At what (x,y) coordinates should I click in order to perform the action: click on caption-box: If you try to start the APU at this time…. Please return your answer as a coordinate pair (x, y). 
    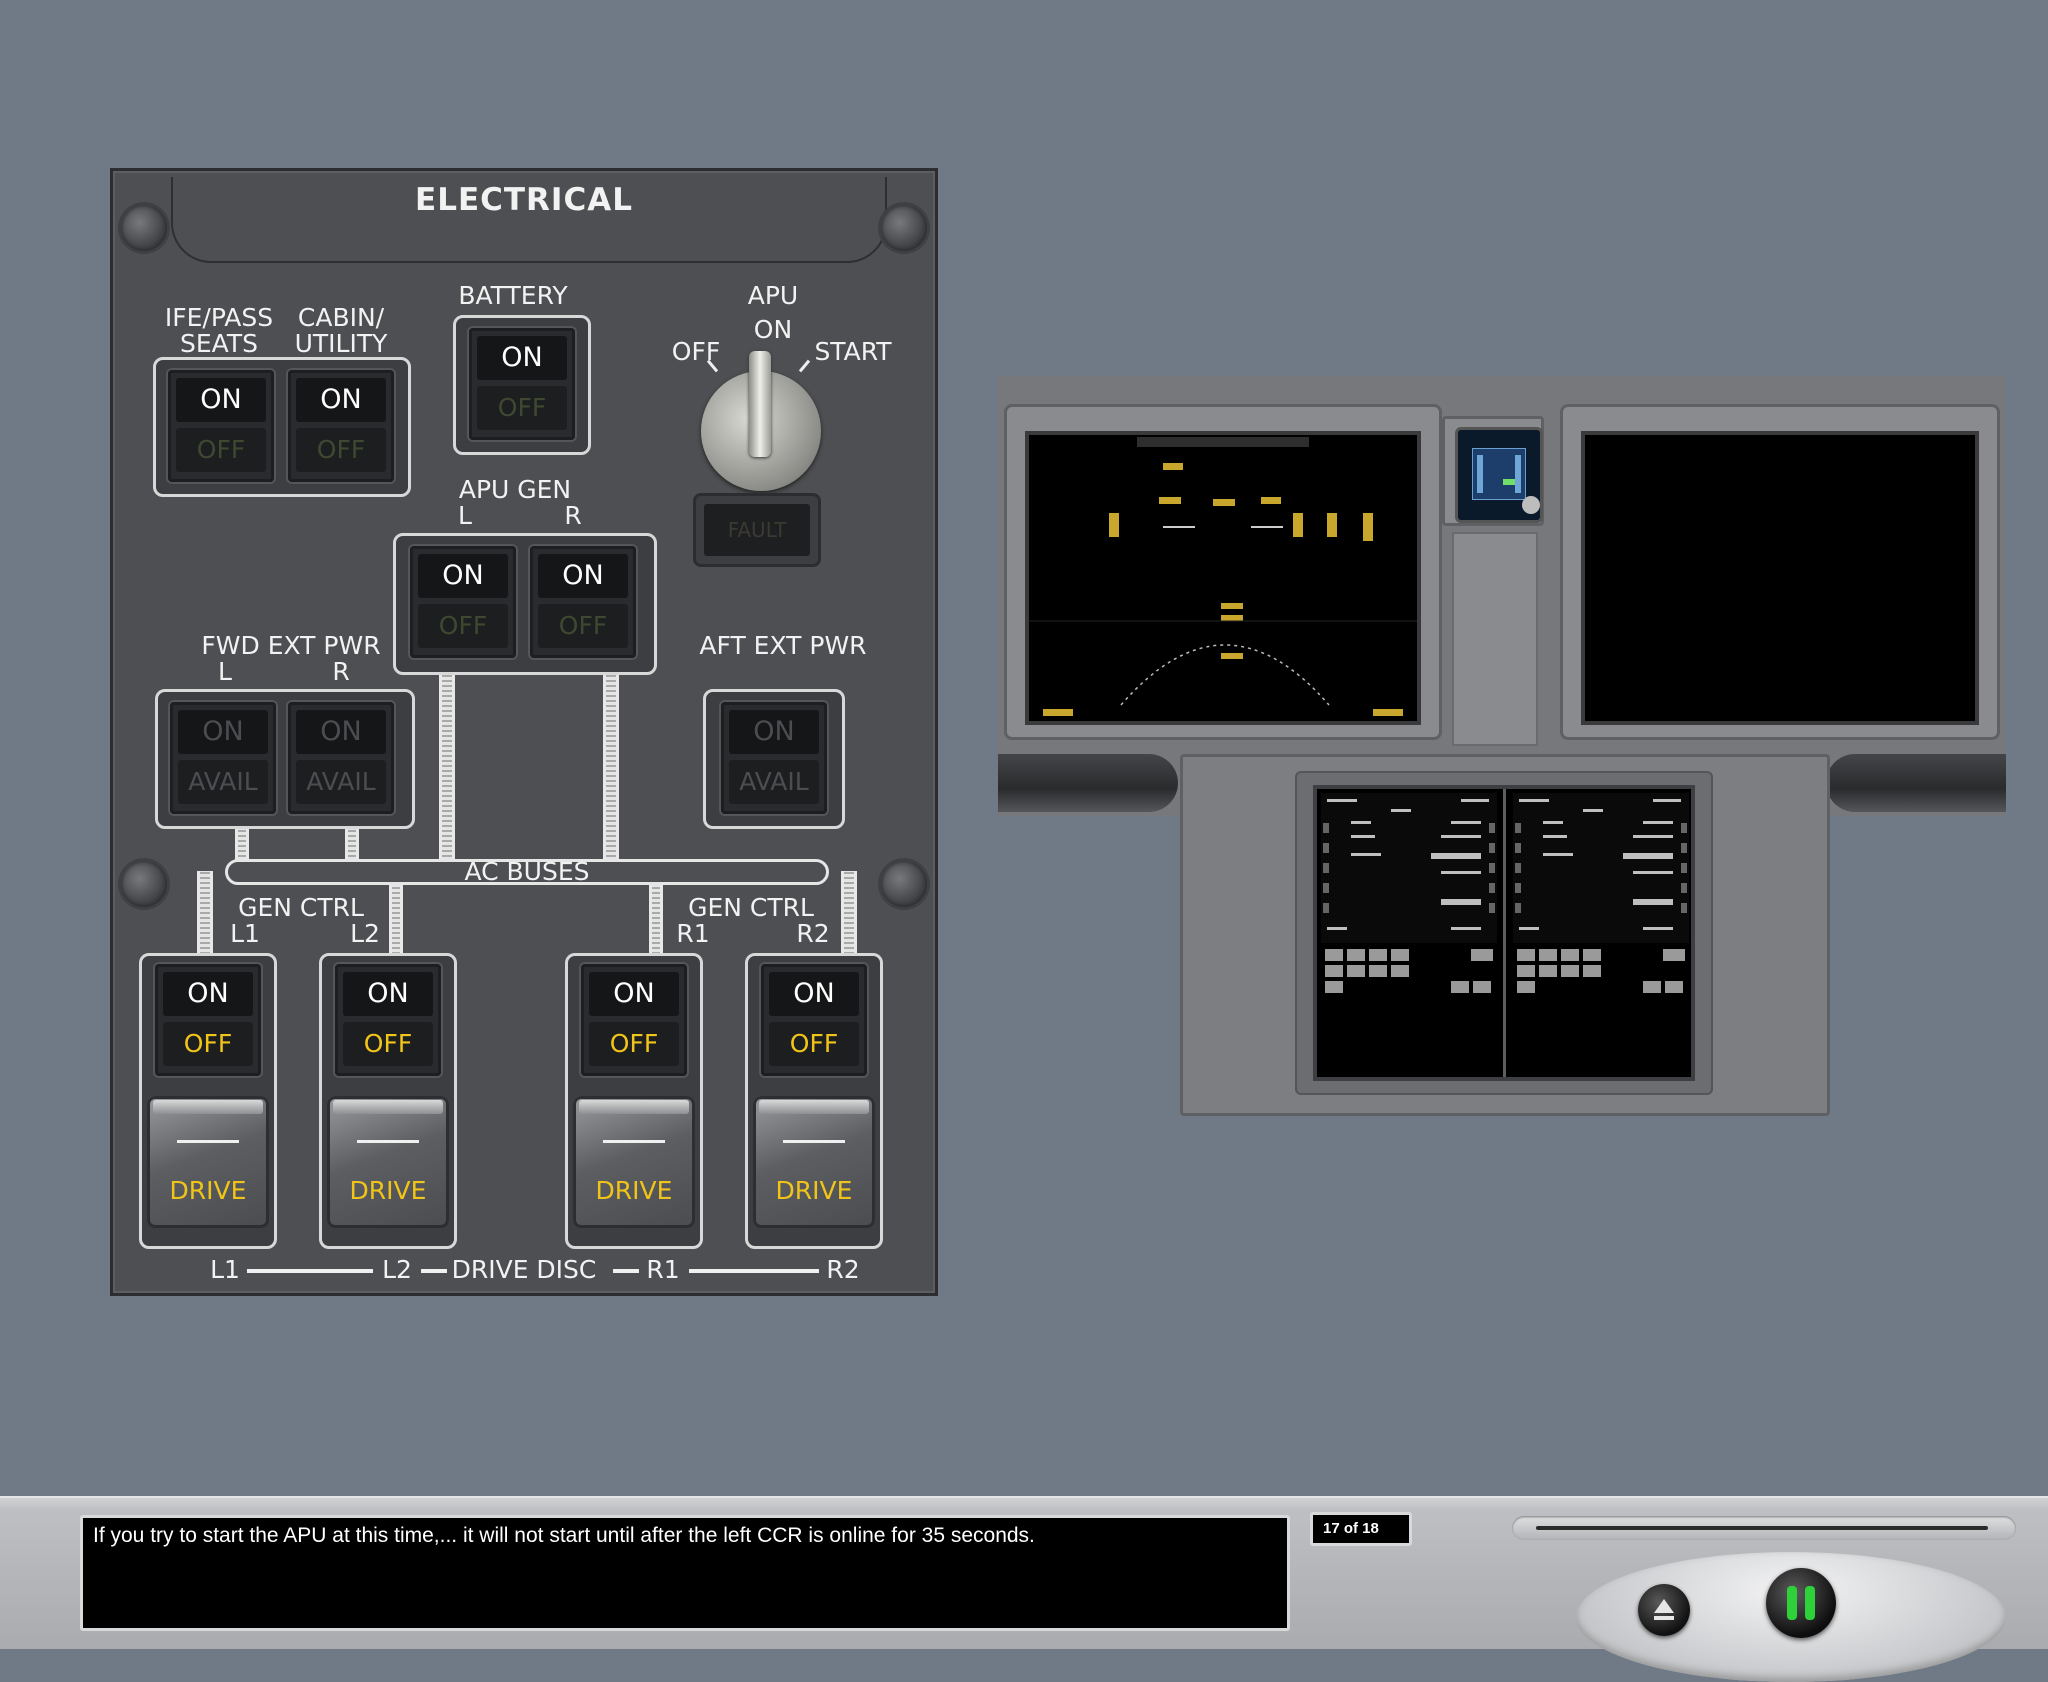
    Looking at the image, I should click on (685, 1573).